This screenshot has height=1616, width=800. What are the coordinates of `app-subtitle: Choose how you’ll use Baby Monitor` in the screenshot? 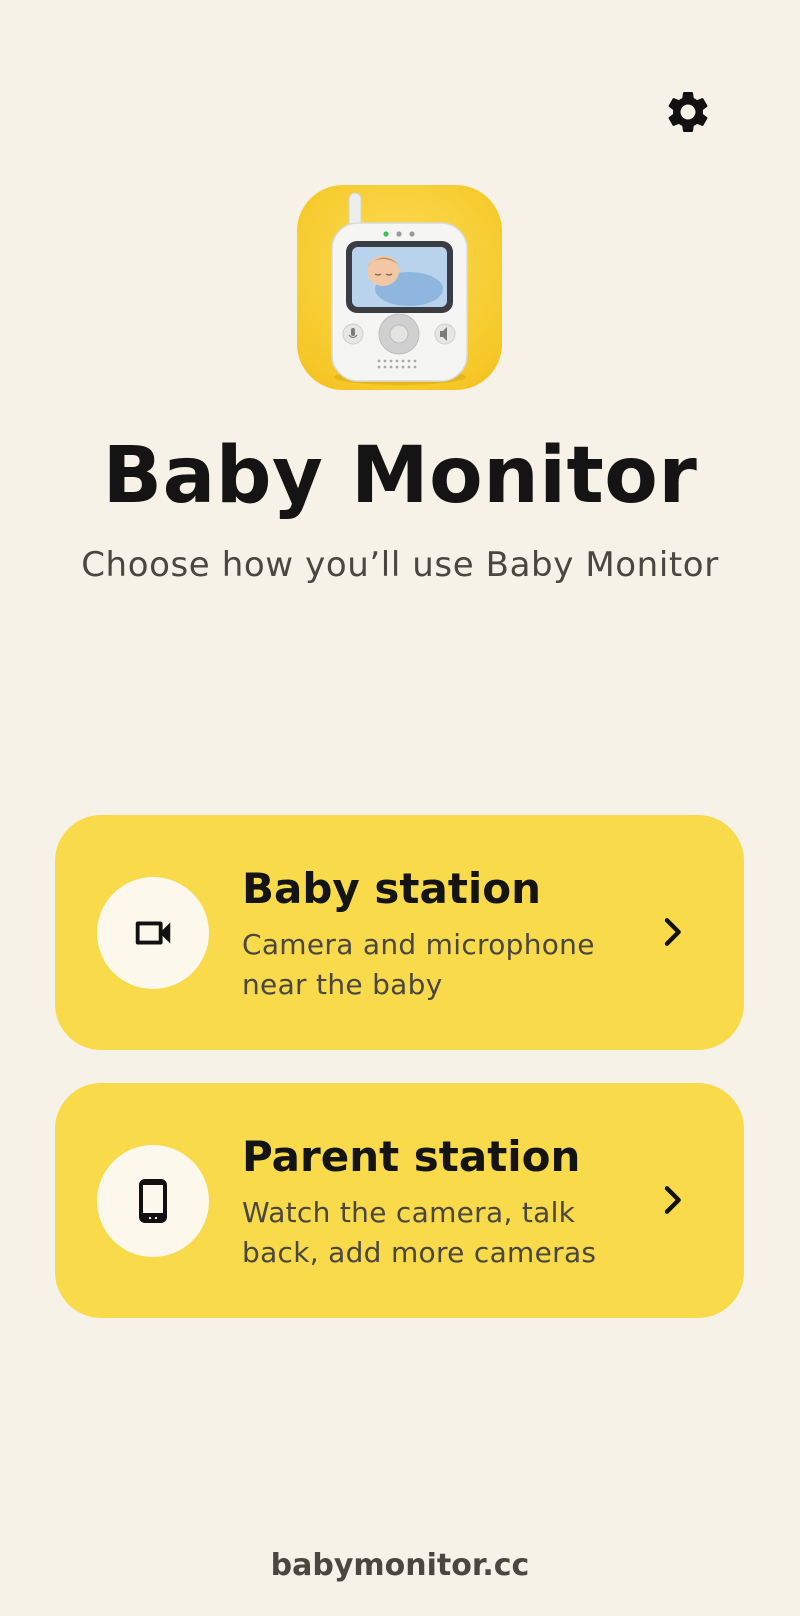 It's located at (400, 565).